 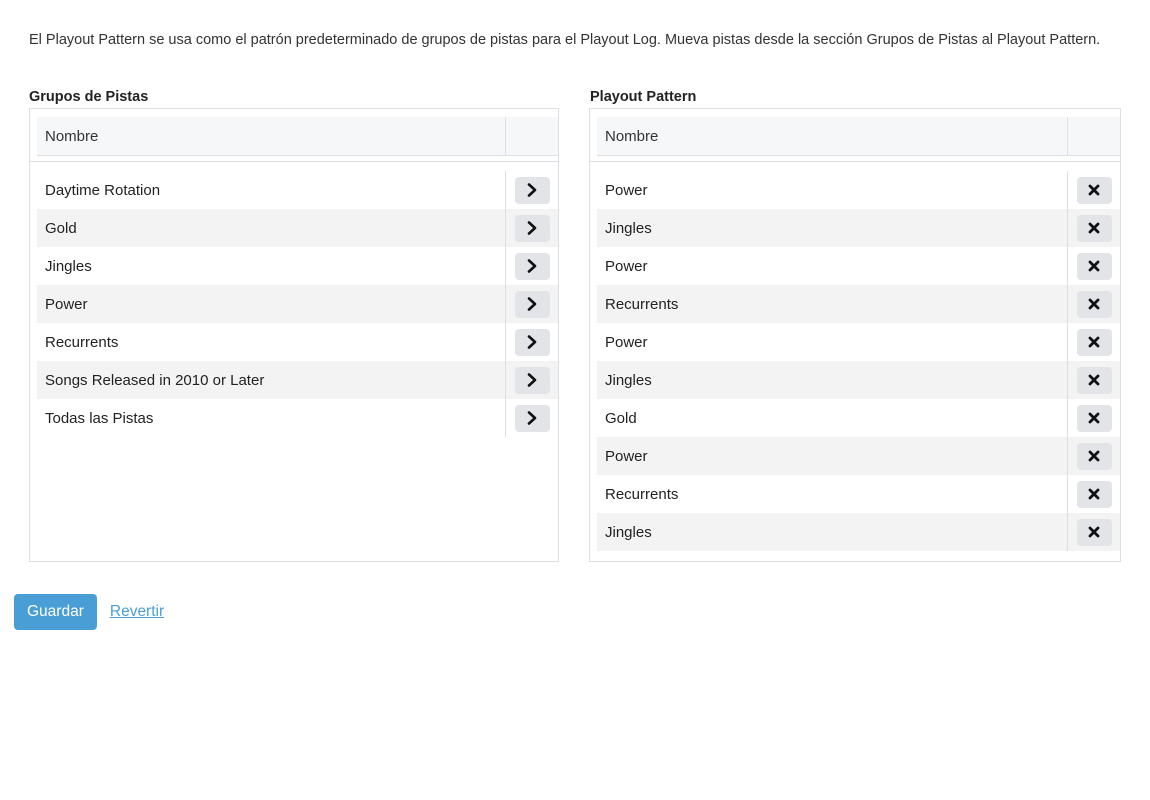 I want to click on row-name: Todas las Pistas, so click(x=271, y=418).